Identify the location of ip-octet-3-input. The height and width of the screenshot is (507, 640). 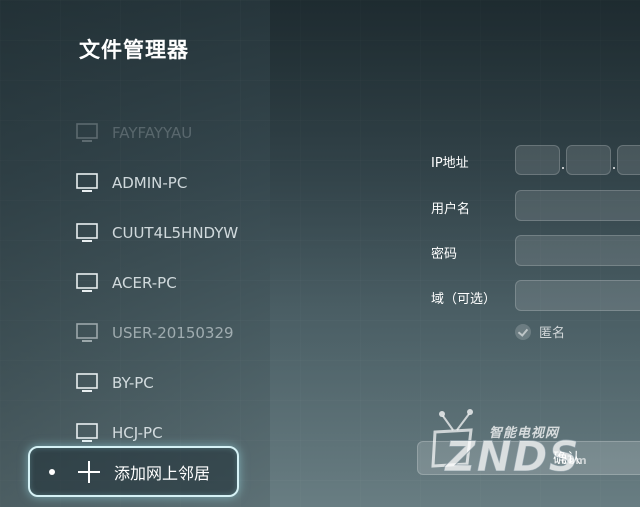
(628, 160).